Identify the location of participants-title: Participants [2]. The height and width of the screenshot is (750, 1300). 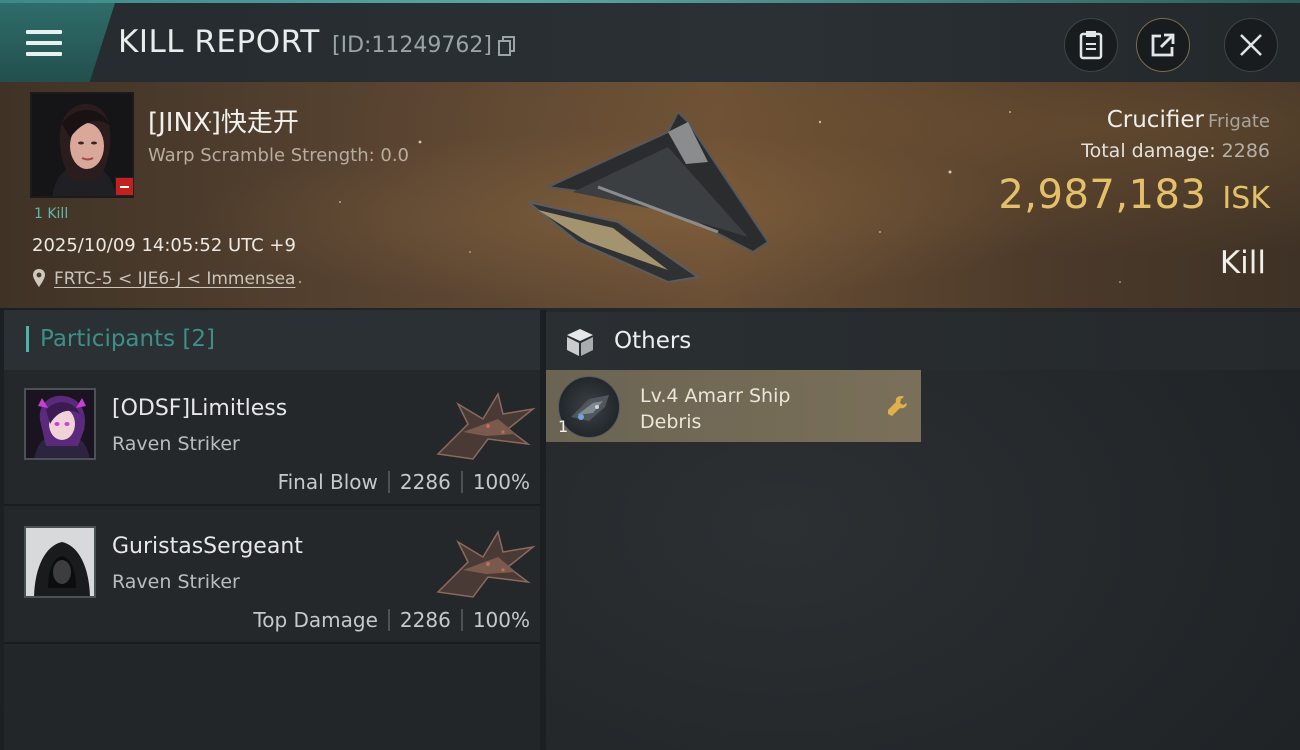
(127, 339).